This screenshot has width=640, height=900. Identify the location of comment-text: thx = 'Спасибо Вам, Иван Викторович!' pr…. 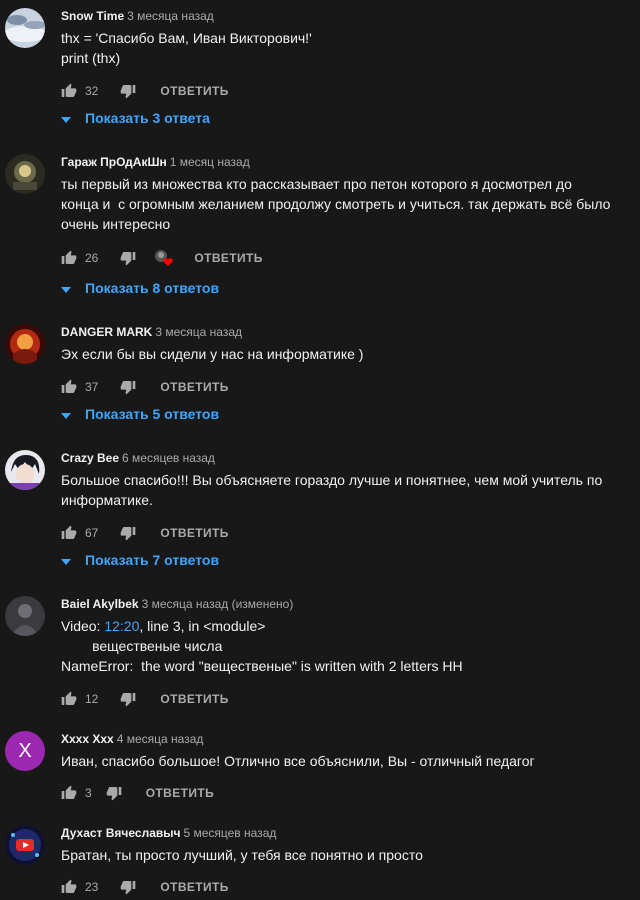
(350, 48).